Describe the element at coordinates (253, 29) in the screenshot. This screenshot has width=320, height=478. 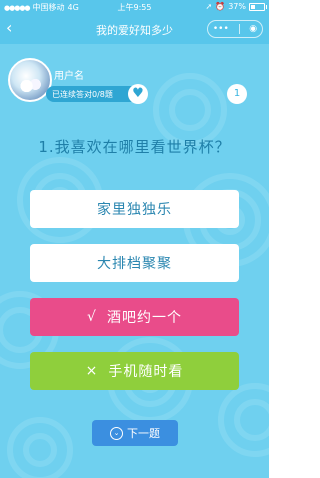
I see `target-icon: ◉` at that location.